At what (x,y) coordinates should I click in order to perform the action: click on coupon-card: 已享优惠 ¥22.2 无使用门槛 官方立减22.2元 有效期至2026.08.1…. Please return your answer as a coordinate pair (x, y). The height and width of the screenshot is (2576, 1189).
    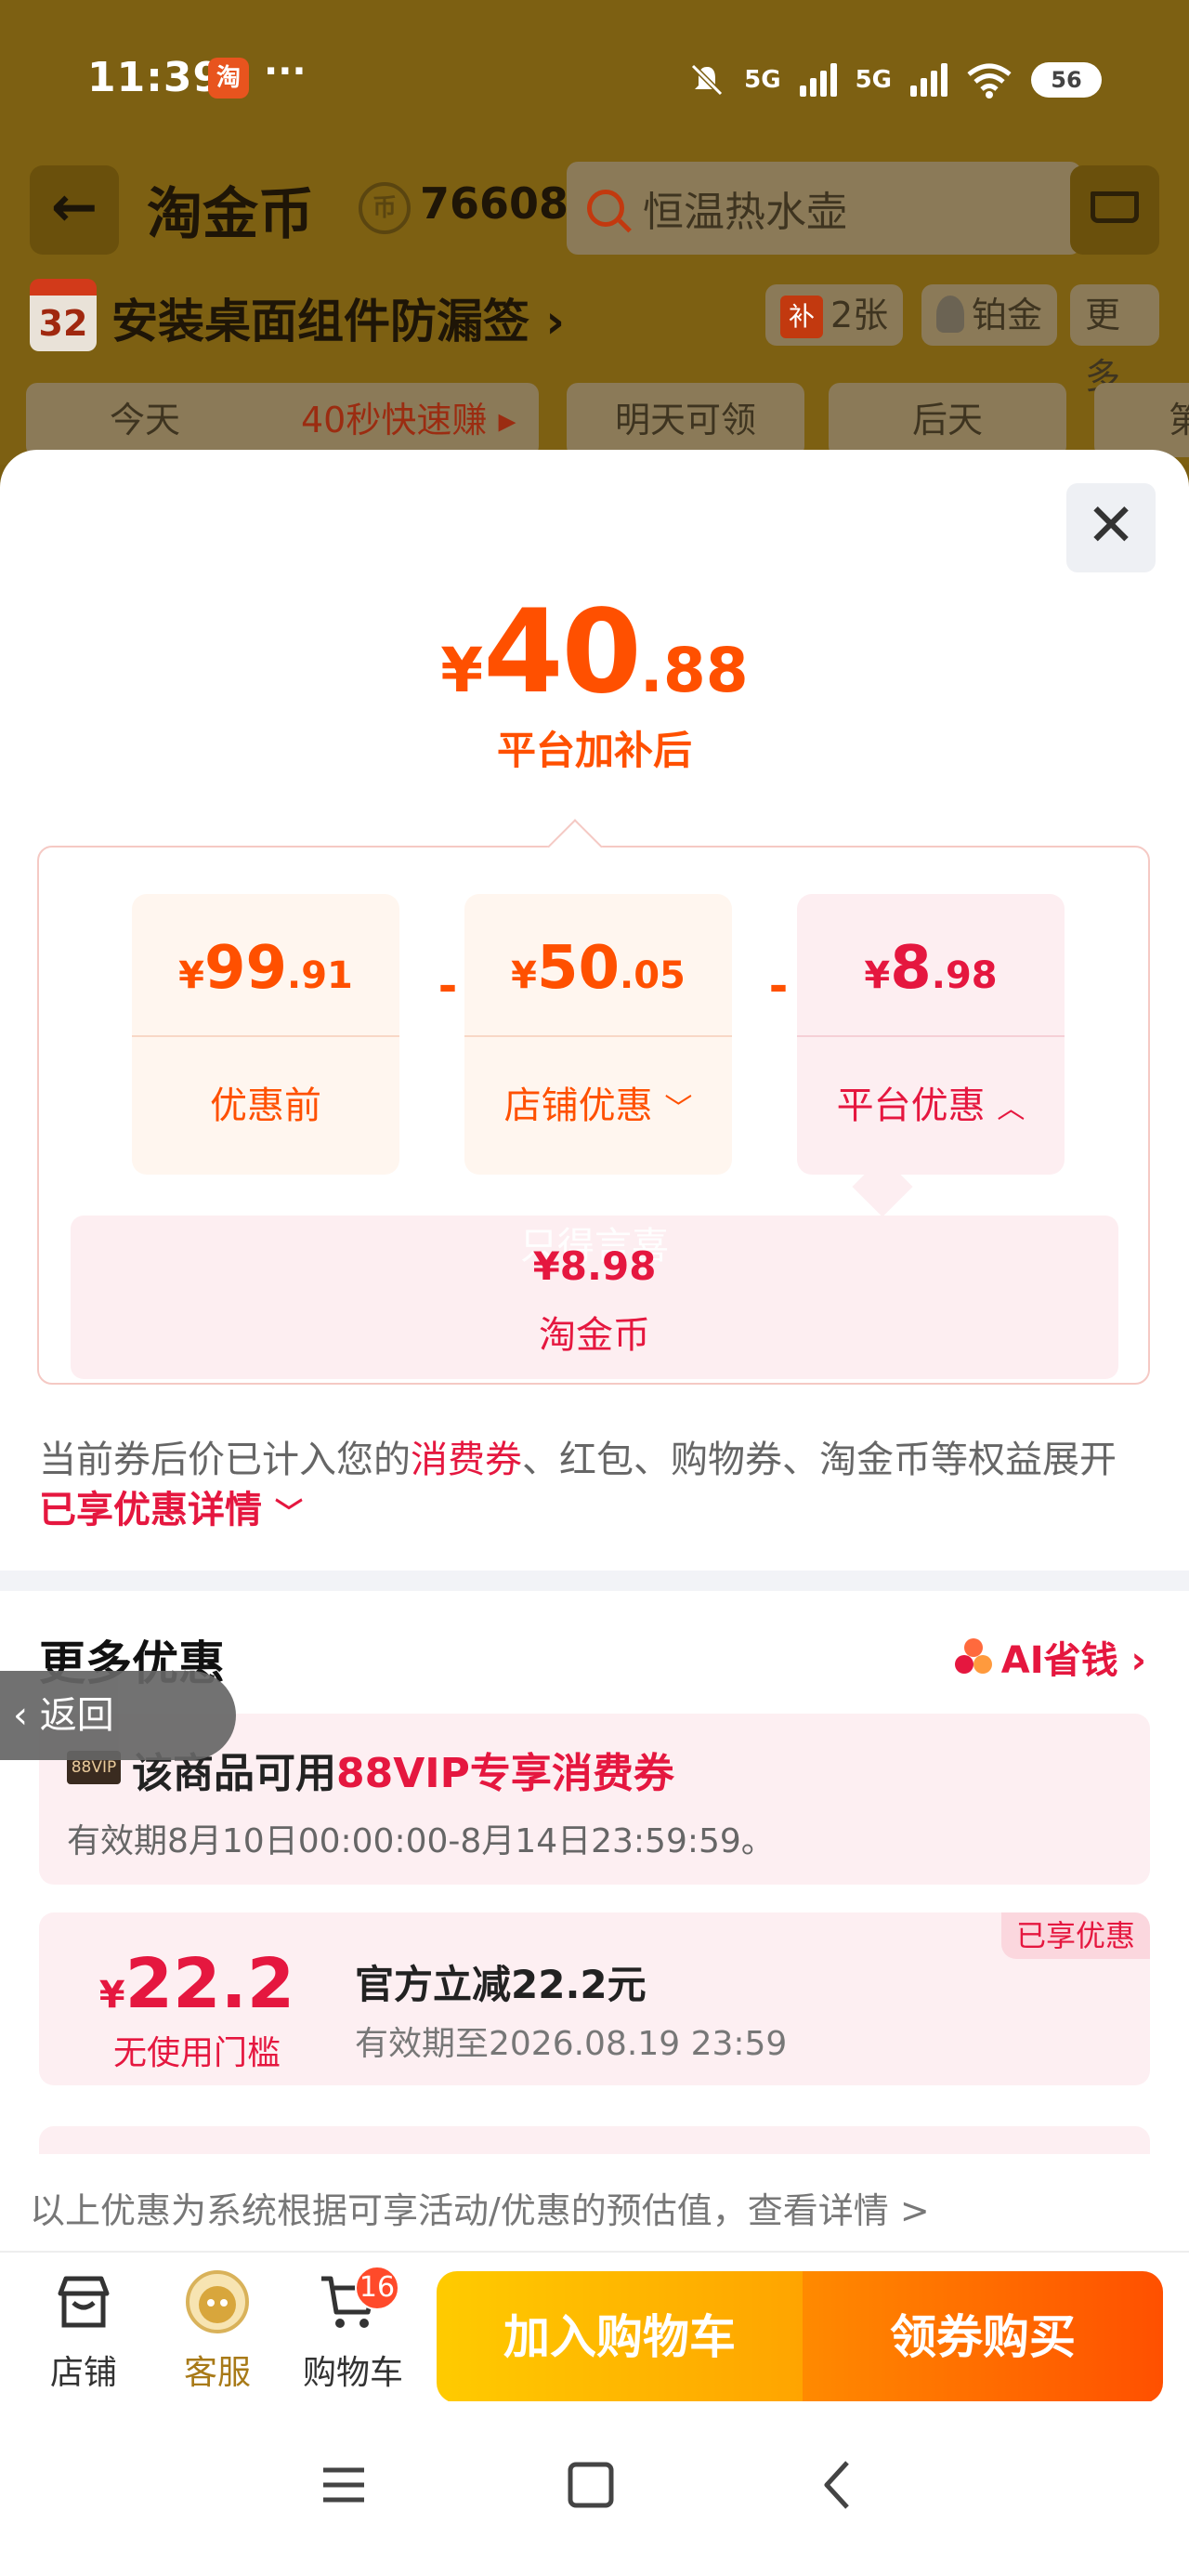
    Looking at the image, I should click on (594, 1998).